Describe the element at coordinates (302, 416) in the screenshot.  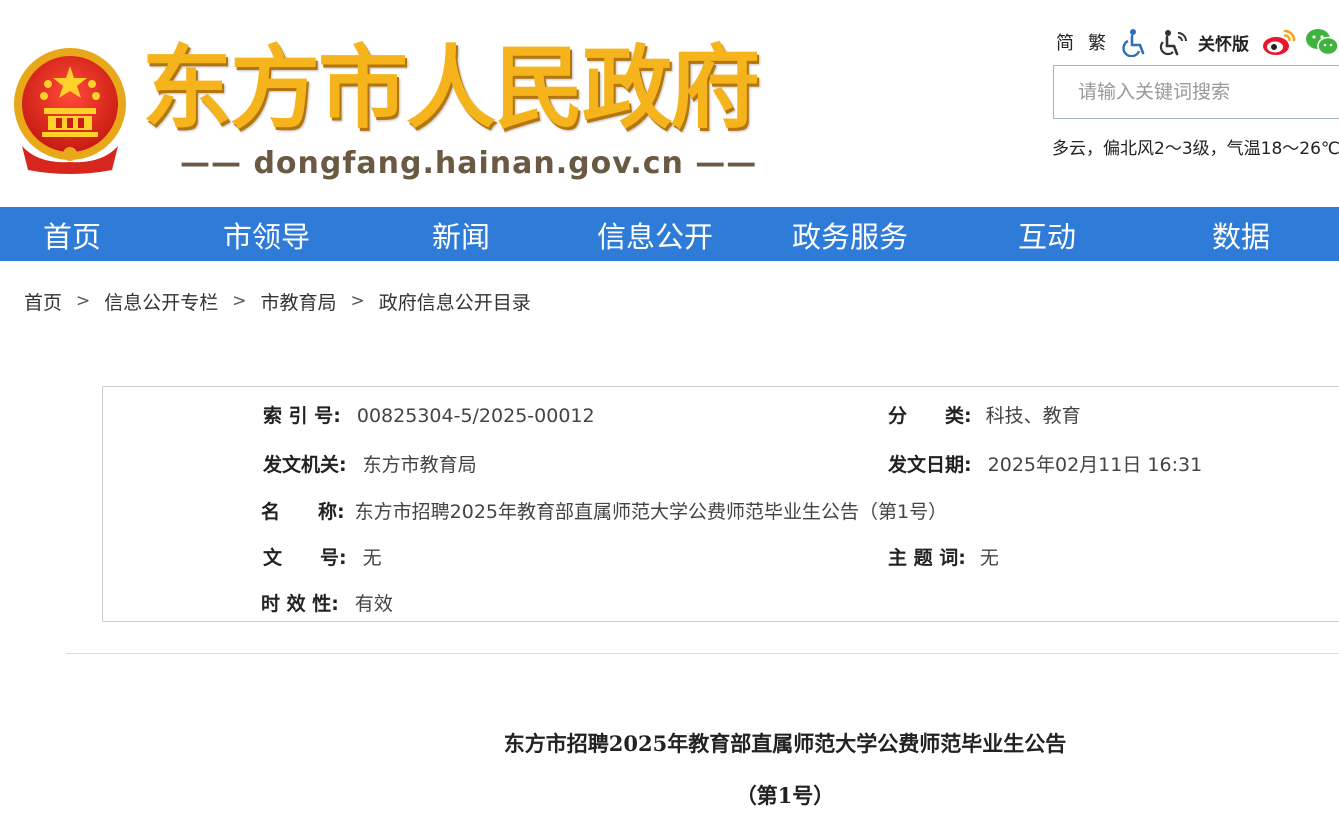
I see `meta-index-label: 索 引 号:` at that location.